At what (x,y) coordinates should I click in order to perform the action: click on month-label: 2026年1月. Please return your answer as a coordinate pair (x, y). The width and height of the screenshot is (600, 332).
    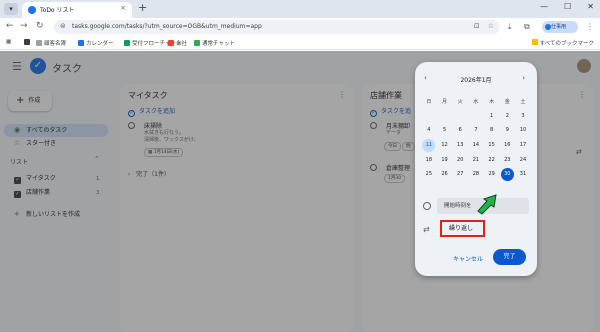
    Looking at the image, I should click on (476, 80).